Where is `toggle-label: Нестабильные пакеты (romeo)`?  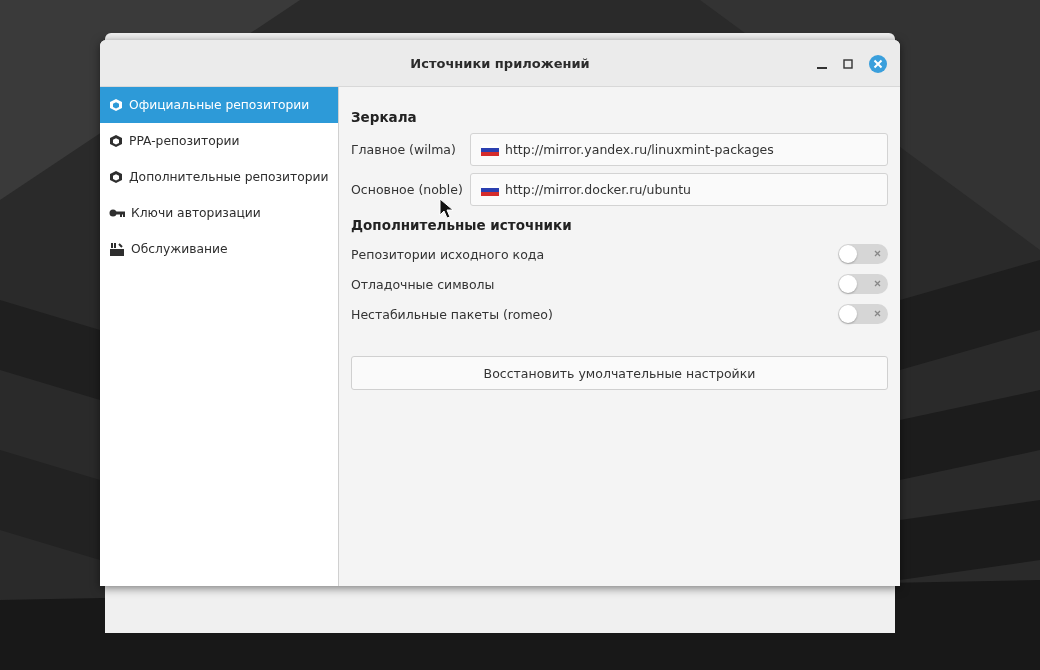
toggle-label: Нестабильные пакеты (romeo) is located at coordinates (452, 314).